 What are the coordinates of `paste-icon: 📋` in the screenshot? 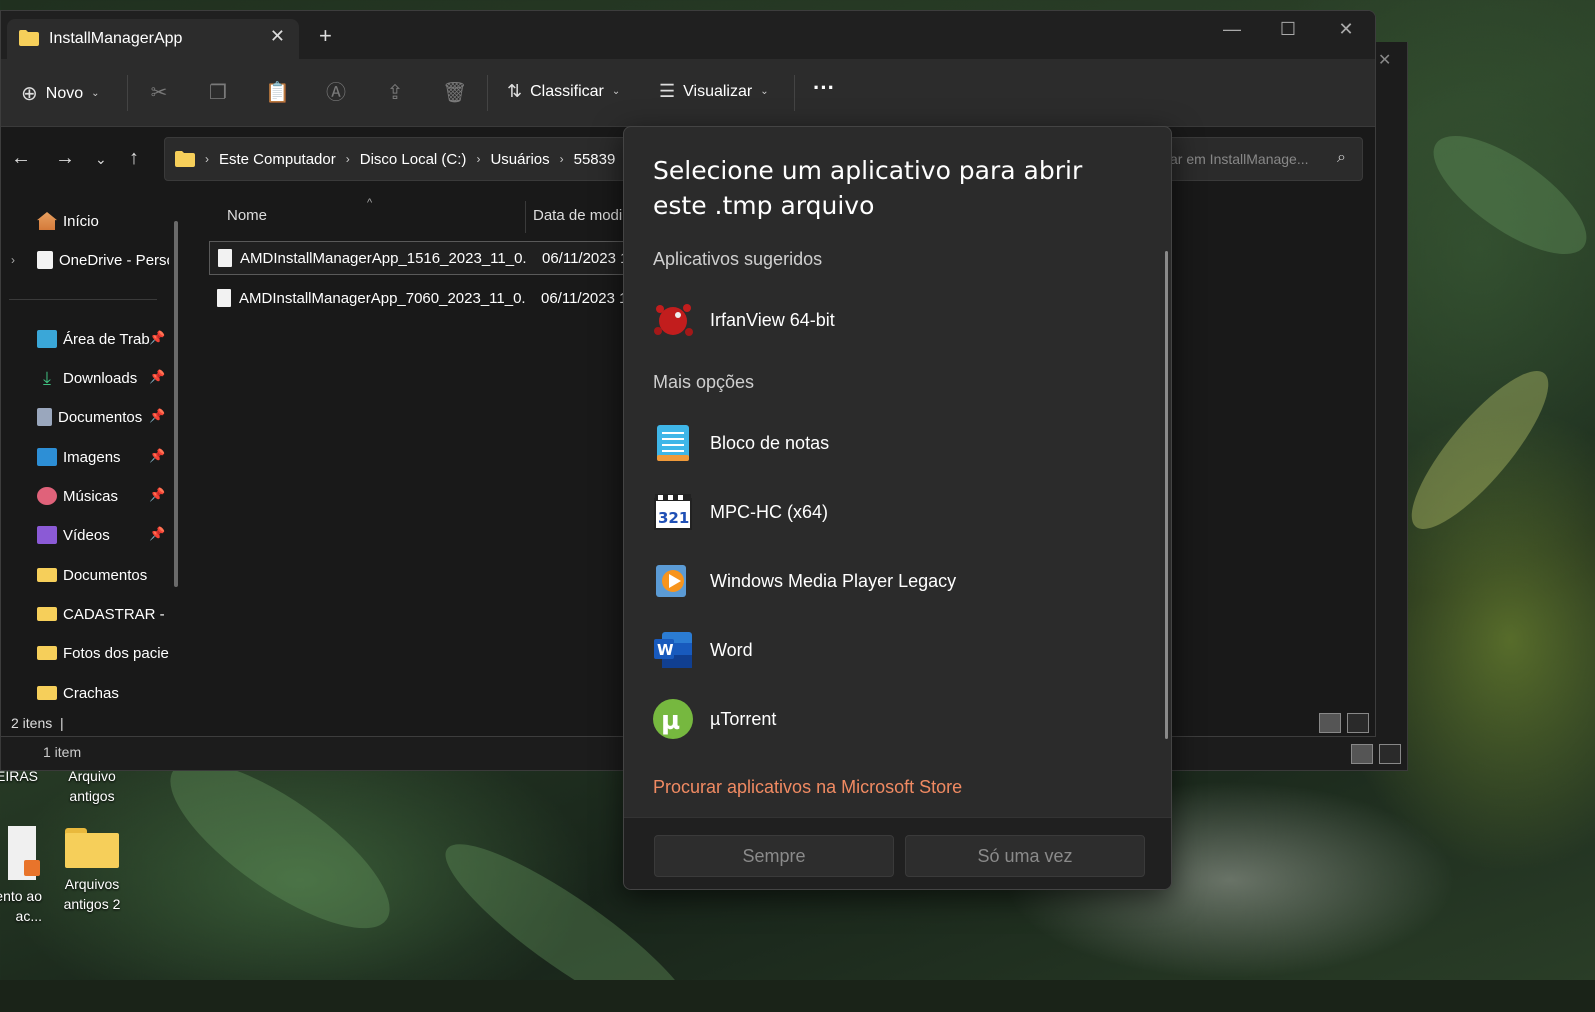 It's located at (277, 93).